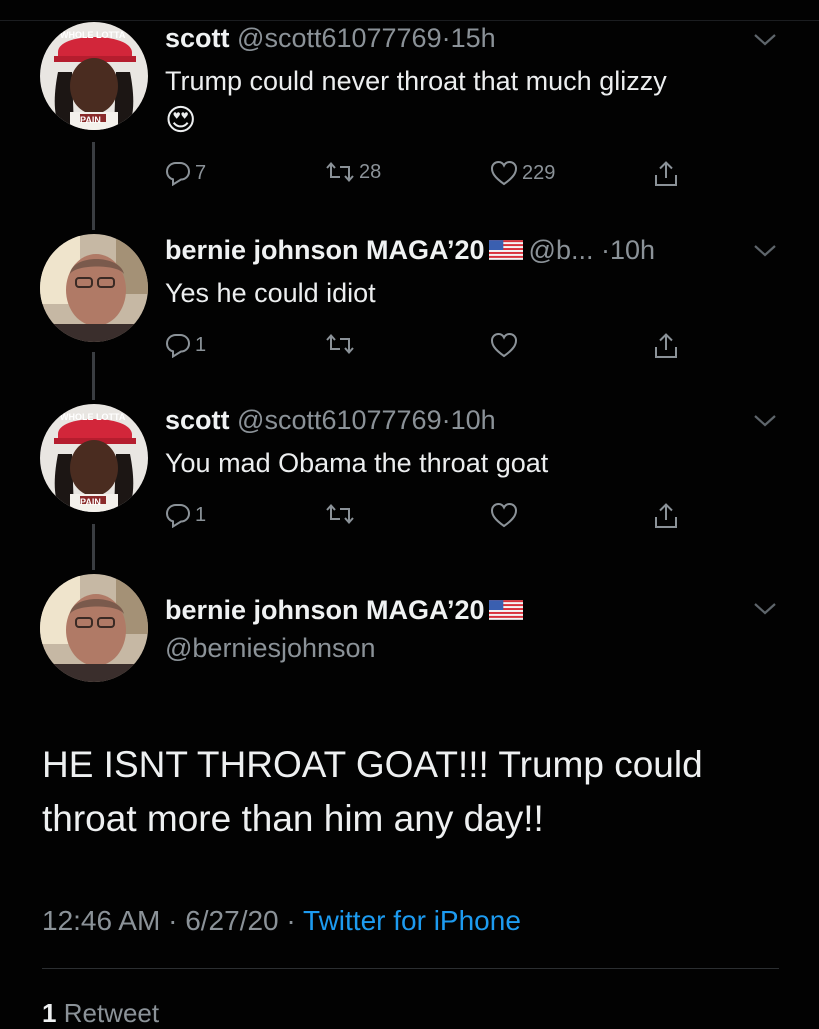  I want to click on handle: @berniesjohnson, so click(270, 648).